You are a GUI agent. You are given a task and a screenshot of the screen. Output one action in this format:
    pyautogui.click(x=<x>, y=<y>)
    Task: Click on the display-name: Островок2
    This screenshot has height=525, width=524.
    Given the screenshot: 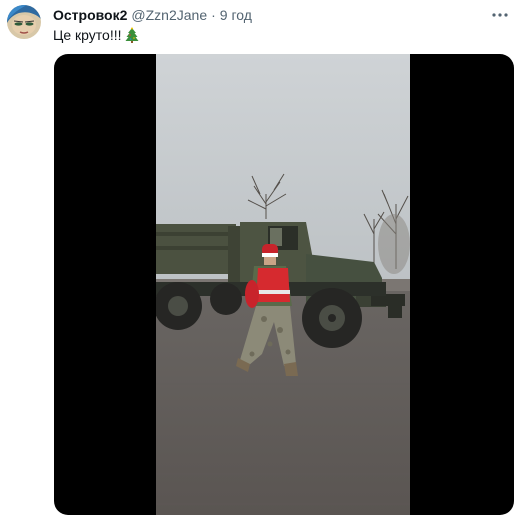 What is the action you would take?
    pyautogui.click(x=90, y=15)
    